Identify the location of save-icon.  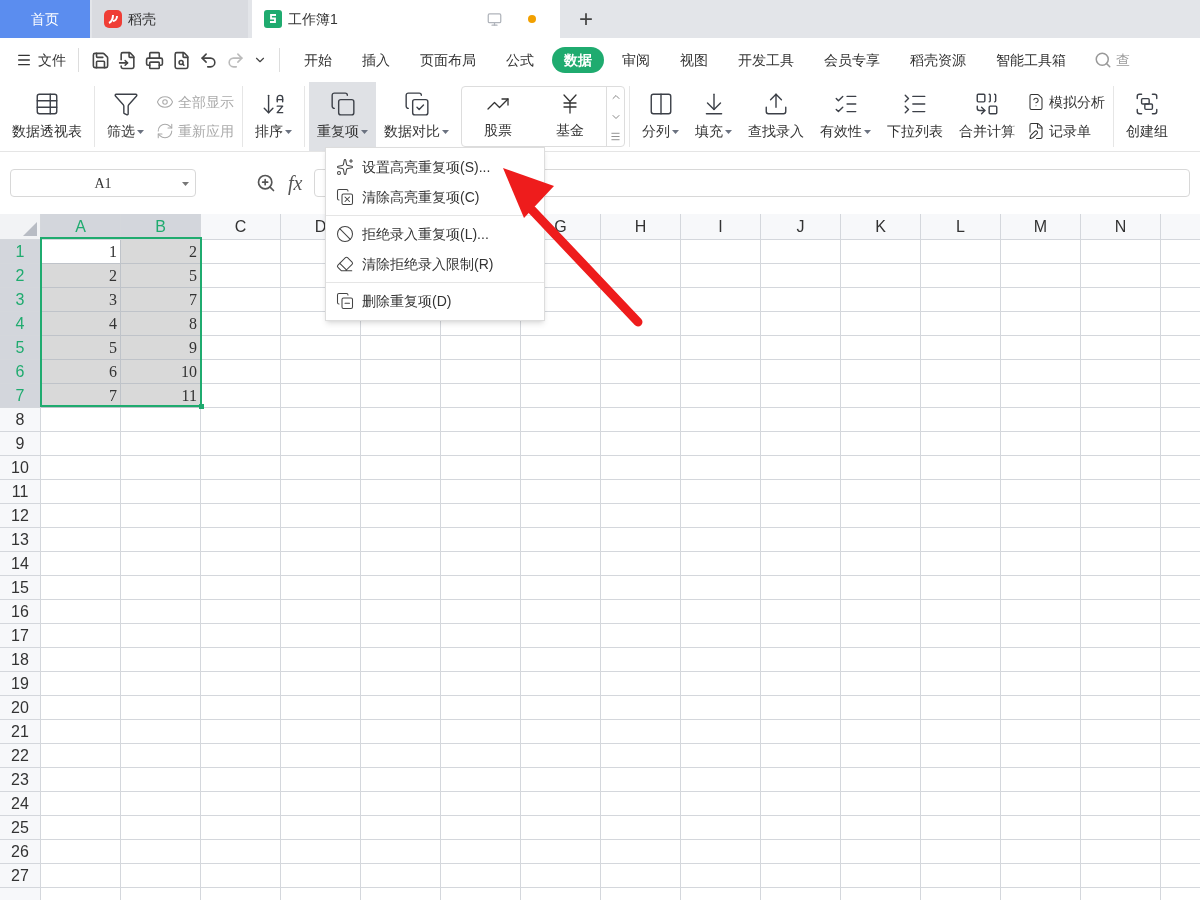
(100, 60).